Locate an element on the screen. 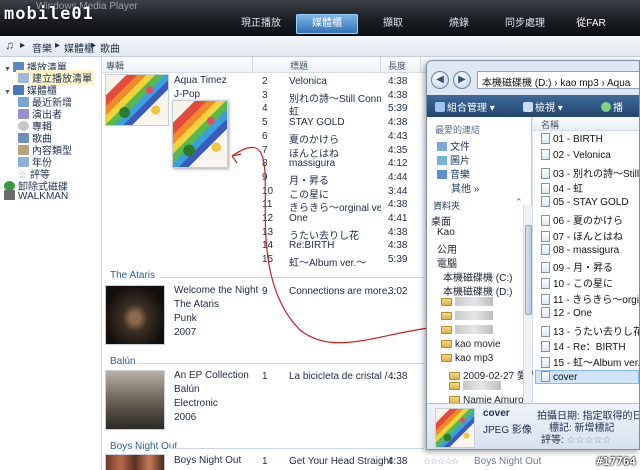 This screenshot has width=640, height=470. tab-media-guide: 從FAR is located at coordinates (591, 24).